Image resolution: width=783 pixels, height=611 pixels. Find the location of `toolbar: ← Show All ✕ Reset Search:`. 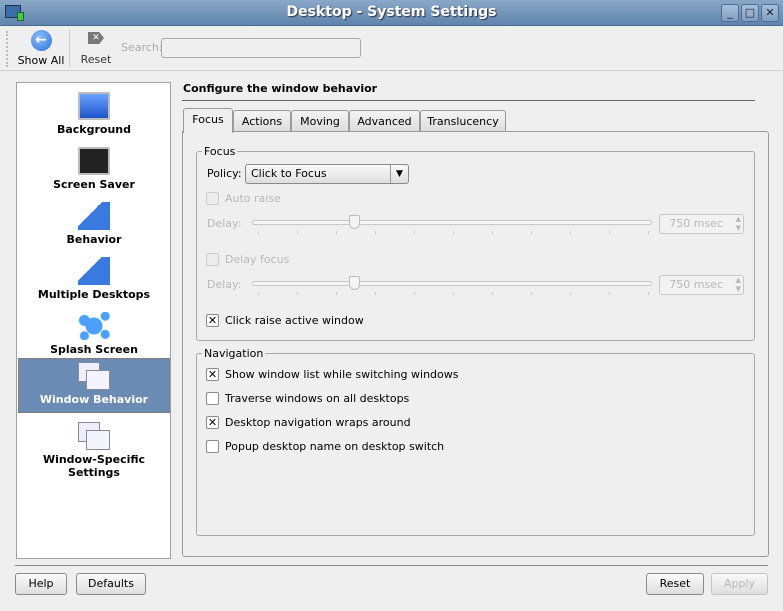

toolbar: ← Show All ✕ Reset Search: is located at coordinates (391, 49).